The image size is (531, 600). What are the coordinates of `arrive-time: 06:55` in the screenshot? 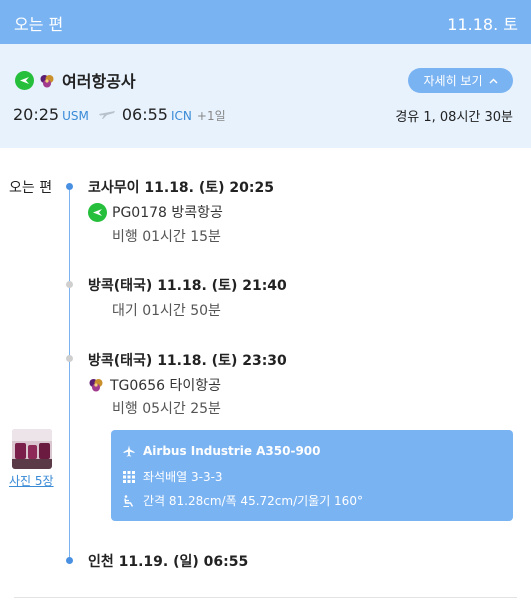 It's located at (144, 114).